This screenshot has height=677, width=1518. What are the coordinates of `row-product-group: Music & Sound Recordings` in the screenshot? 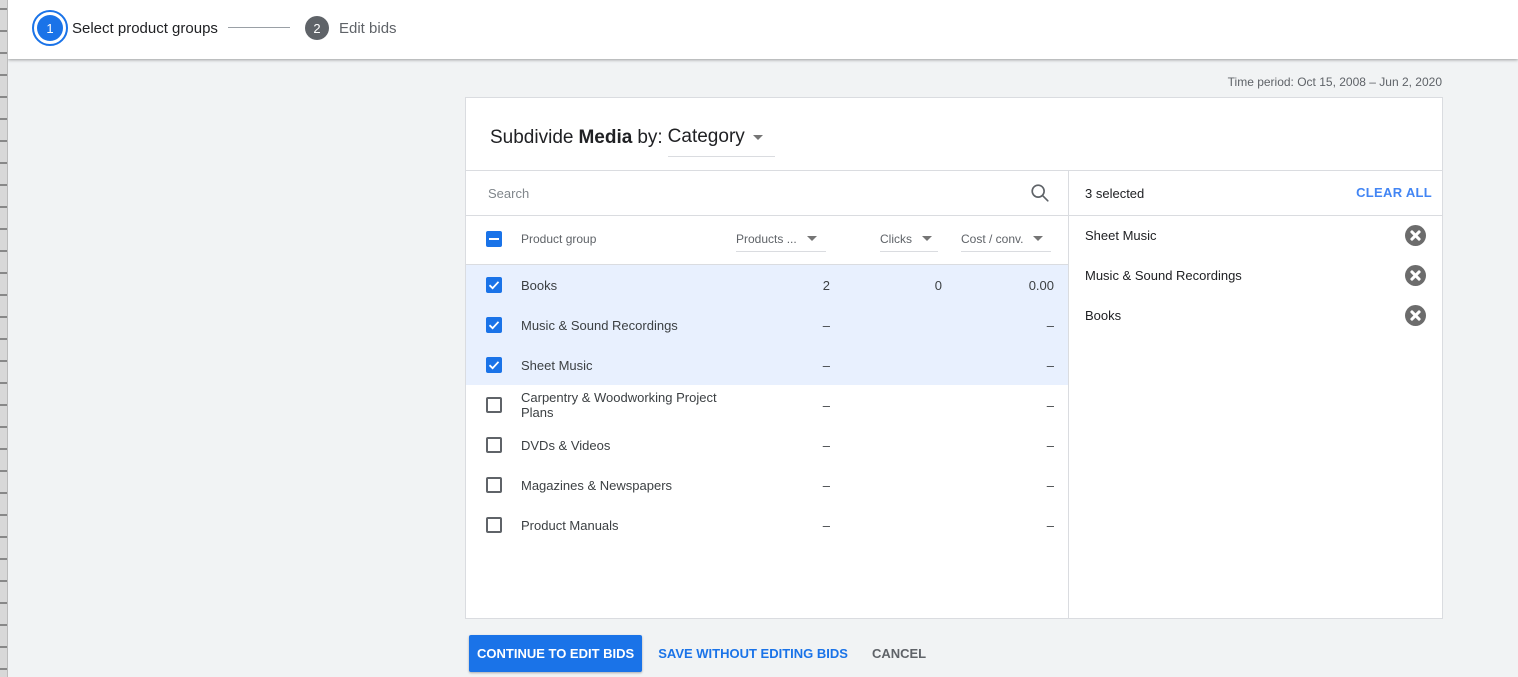 It's located at (599, 325).